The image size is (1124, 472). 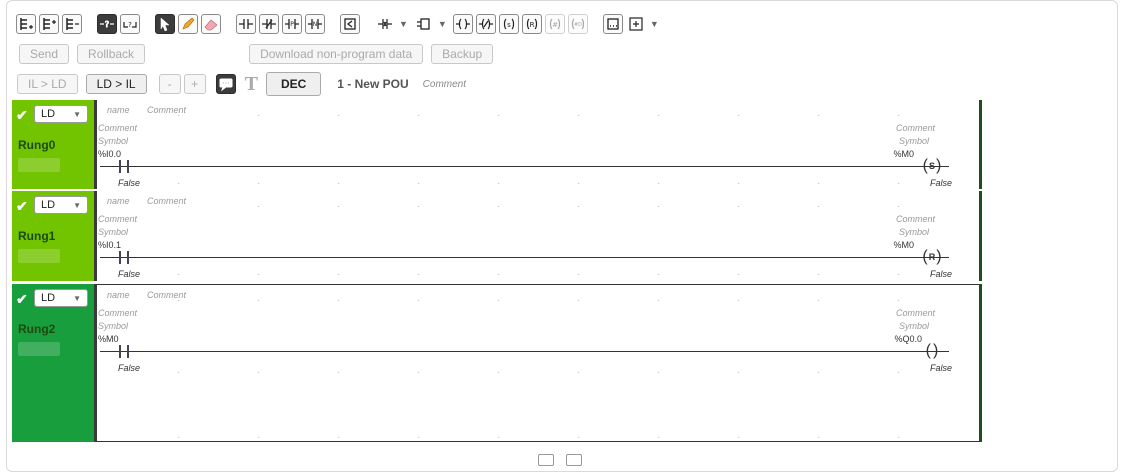 I want to click on dec-format-button: DEC, so click(x=293, y=84).